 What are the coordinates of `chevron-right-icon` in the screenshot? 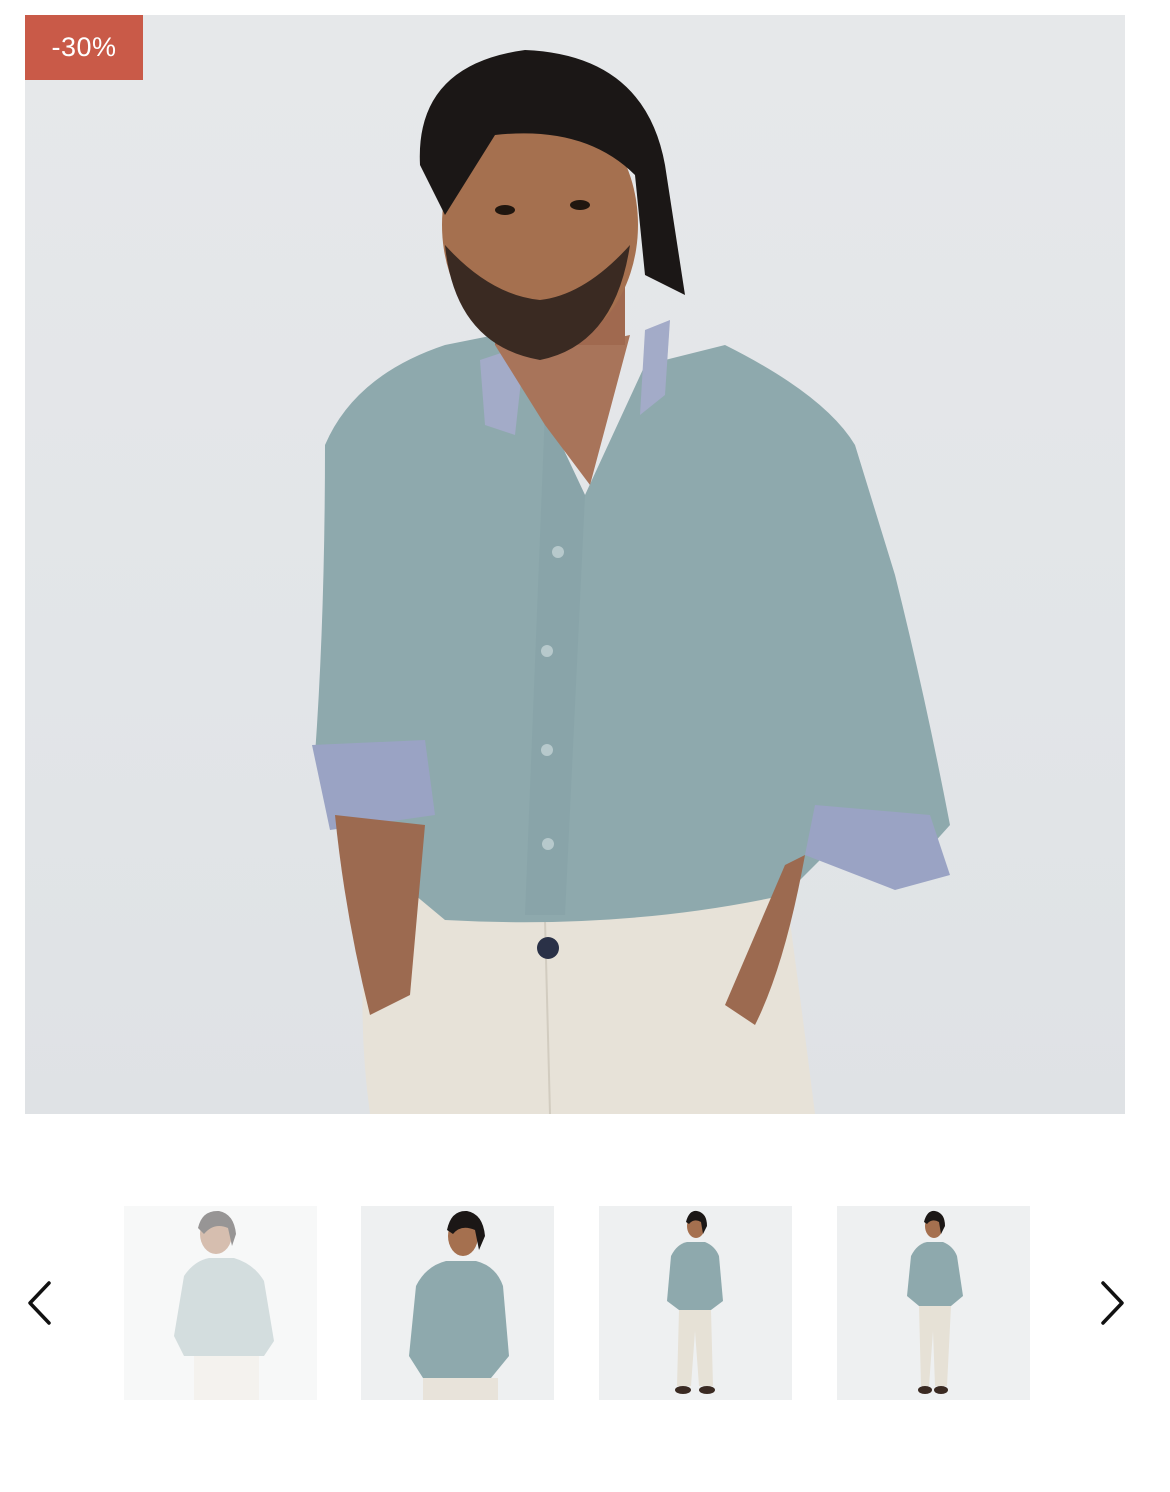 It's located at (1112, 1303).